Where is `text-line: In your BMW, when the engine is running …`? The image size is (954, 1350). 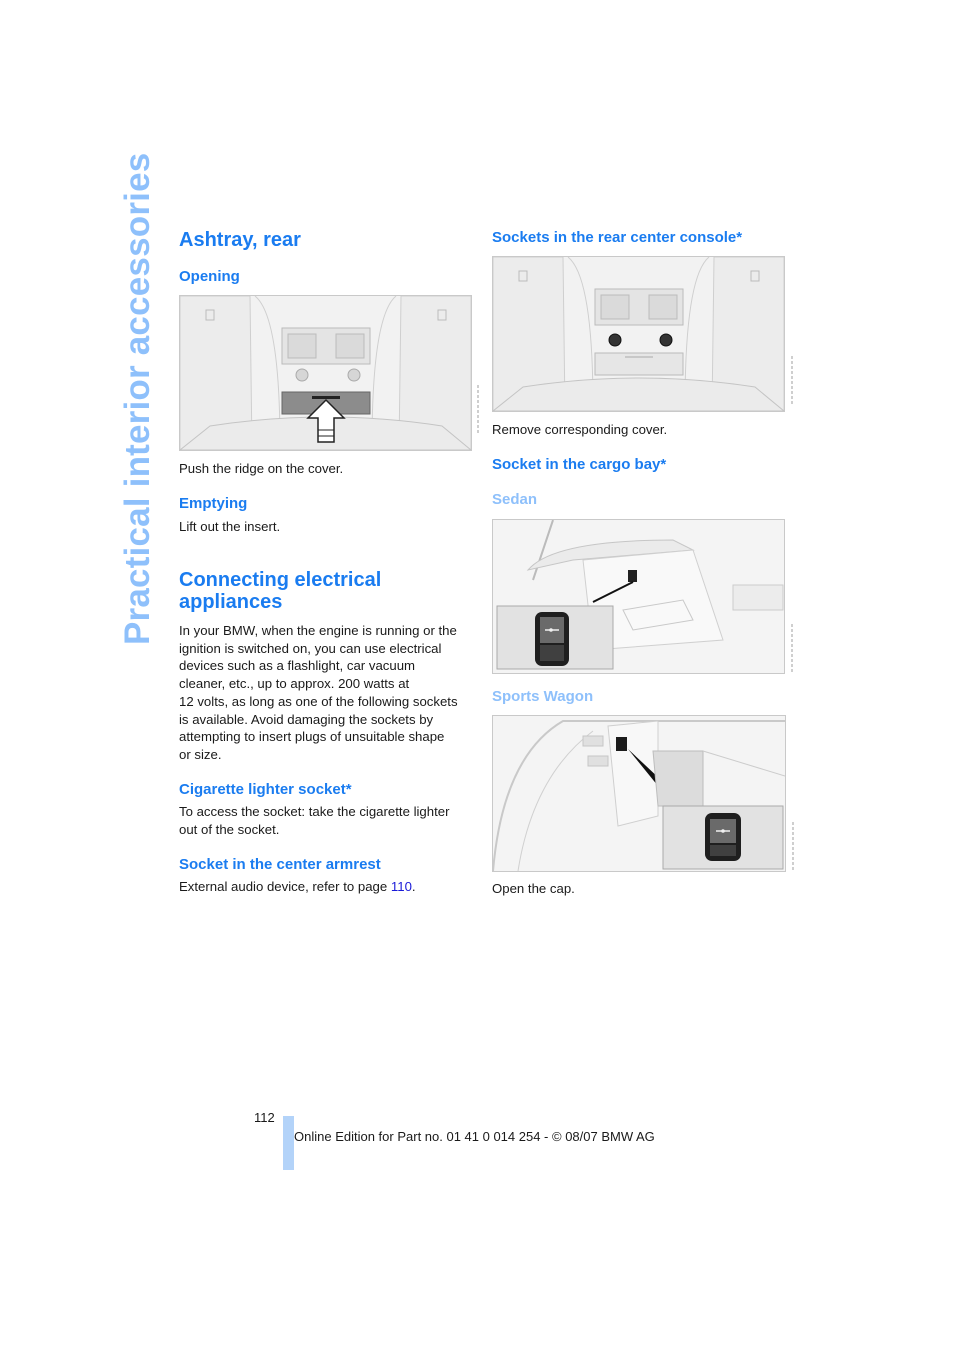 text-line: In your BMW, when the engine is running … is located at coordinates (318, 630).